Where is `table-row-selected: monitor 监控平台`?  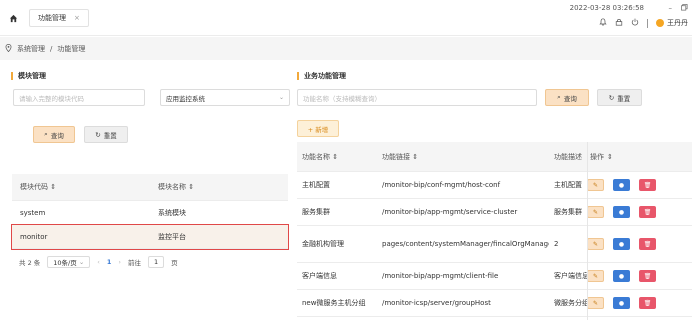 table-row-selected: monitor 监控平台 is located at coordinates (150, 237).